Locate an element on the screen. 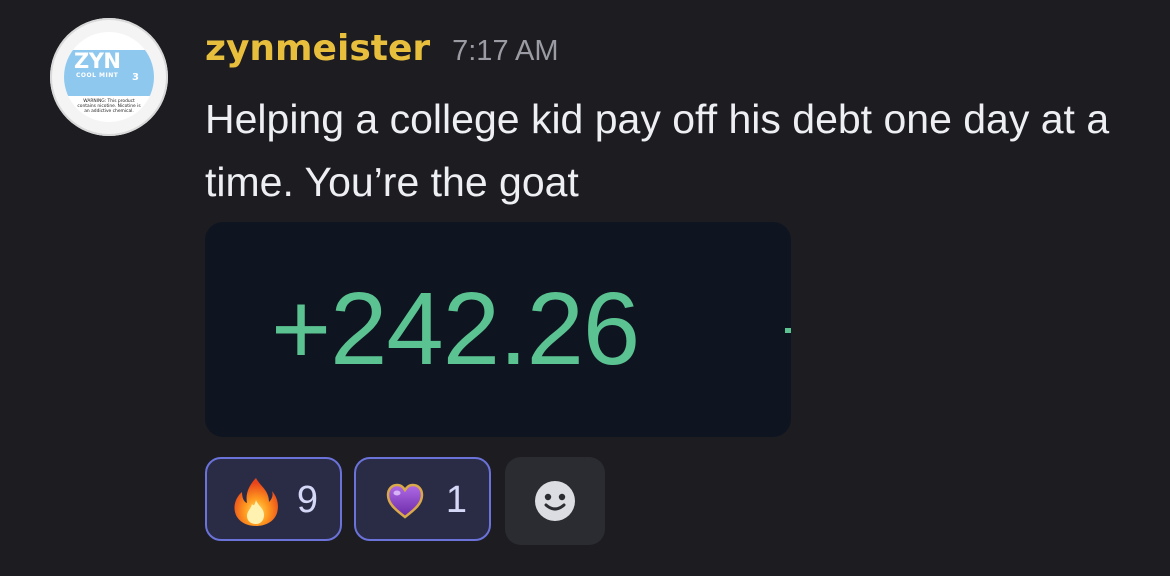  purple-heart-icon is located at coordinates (405, 501).